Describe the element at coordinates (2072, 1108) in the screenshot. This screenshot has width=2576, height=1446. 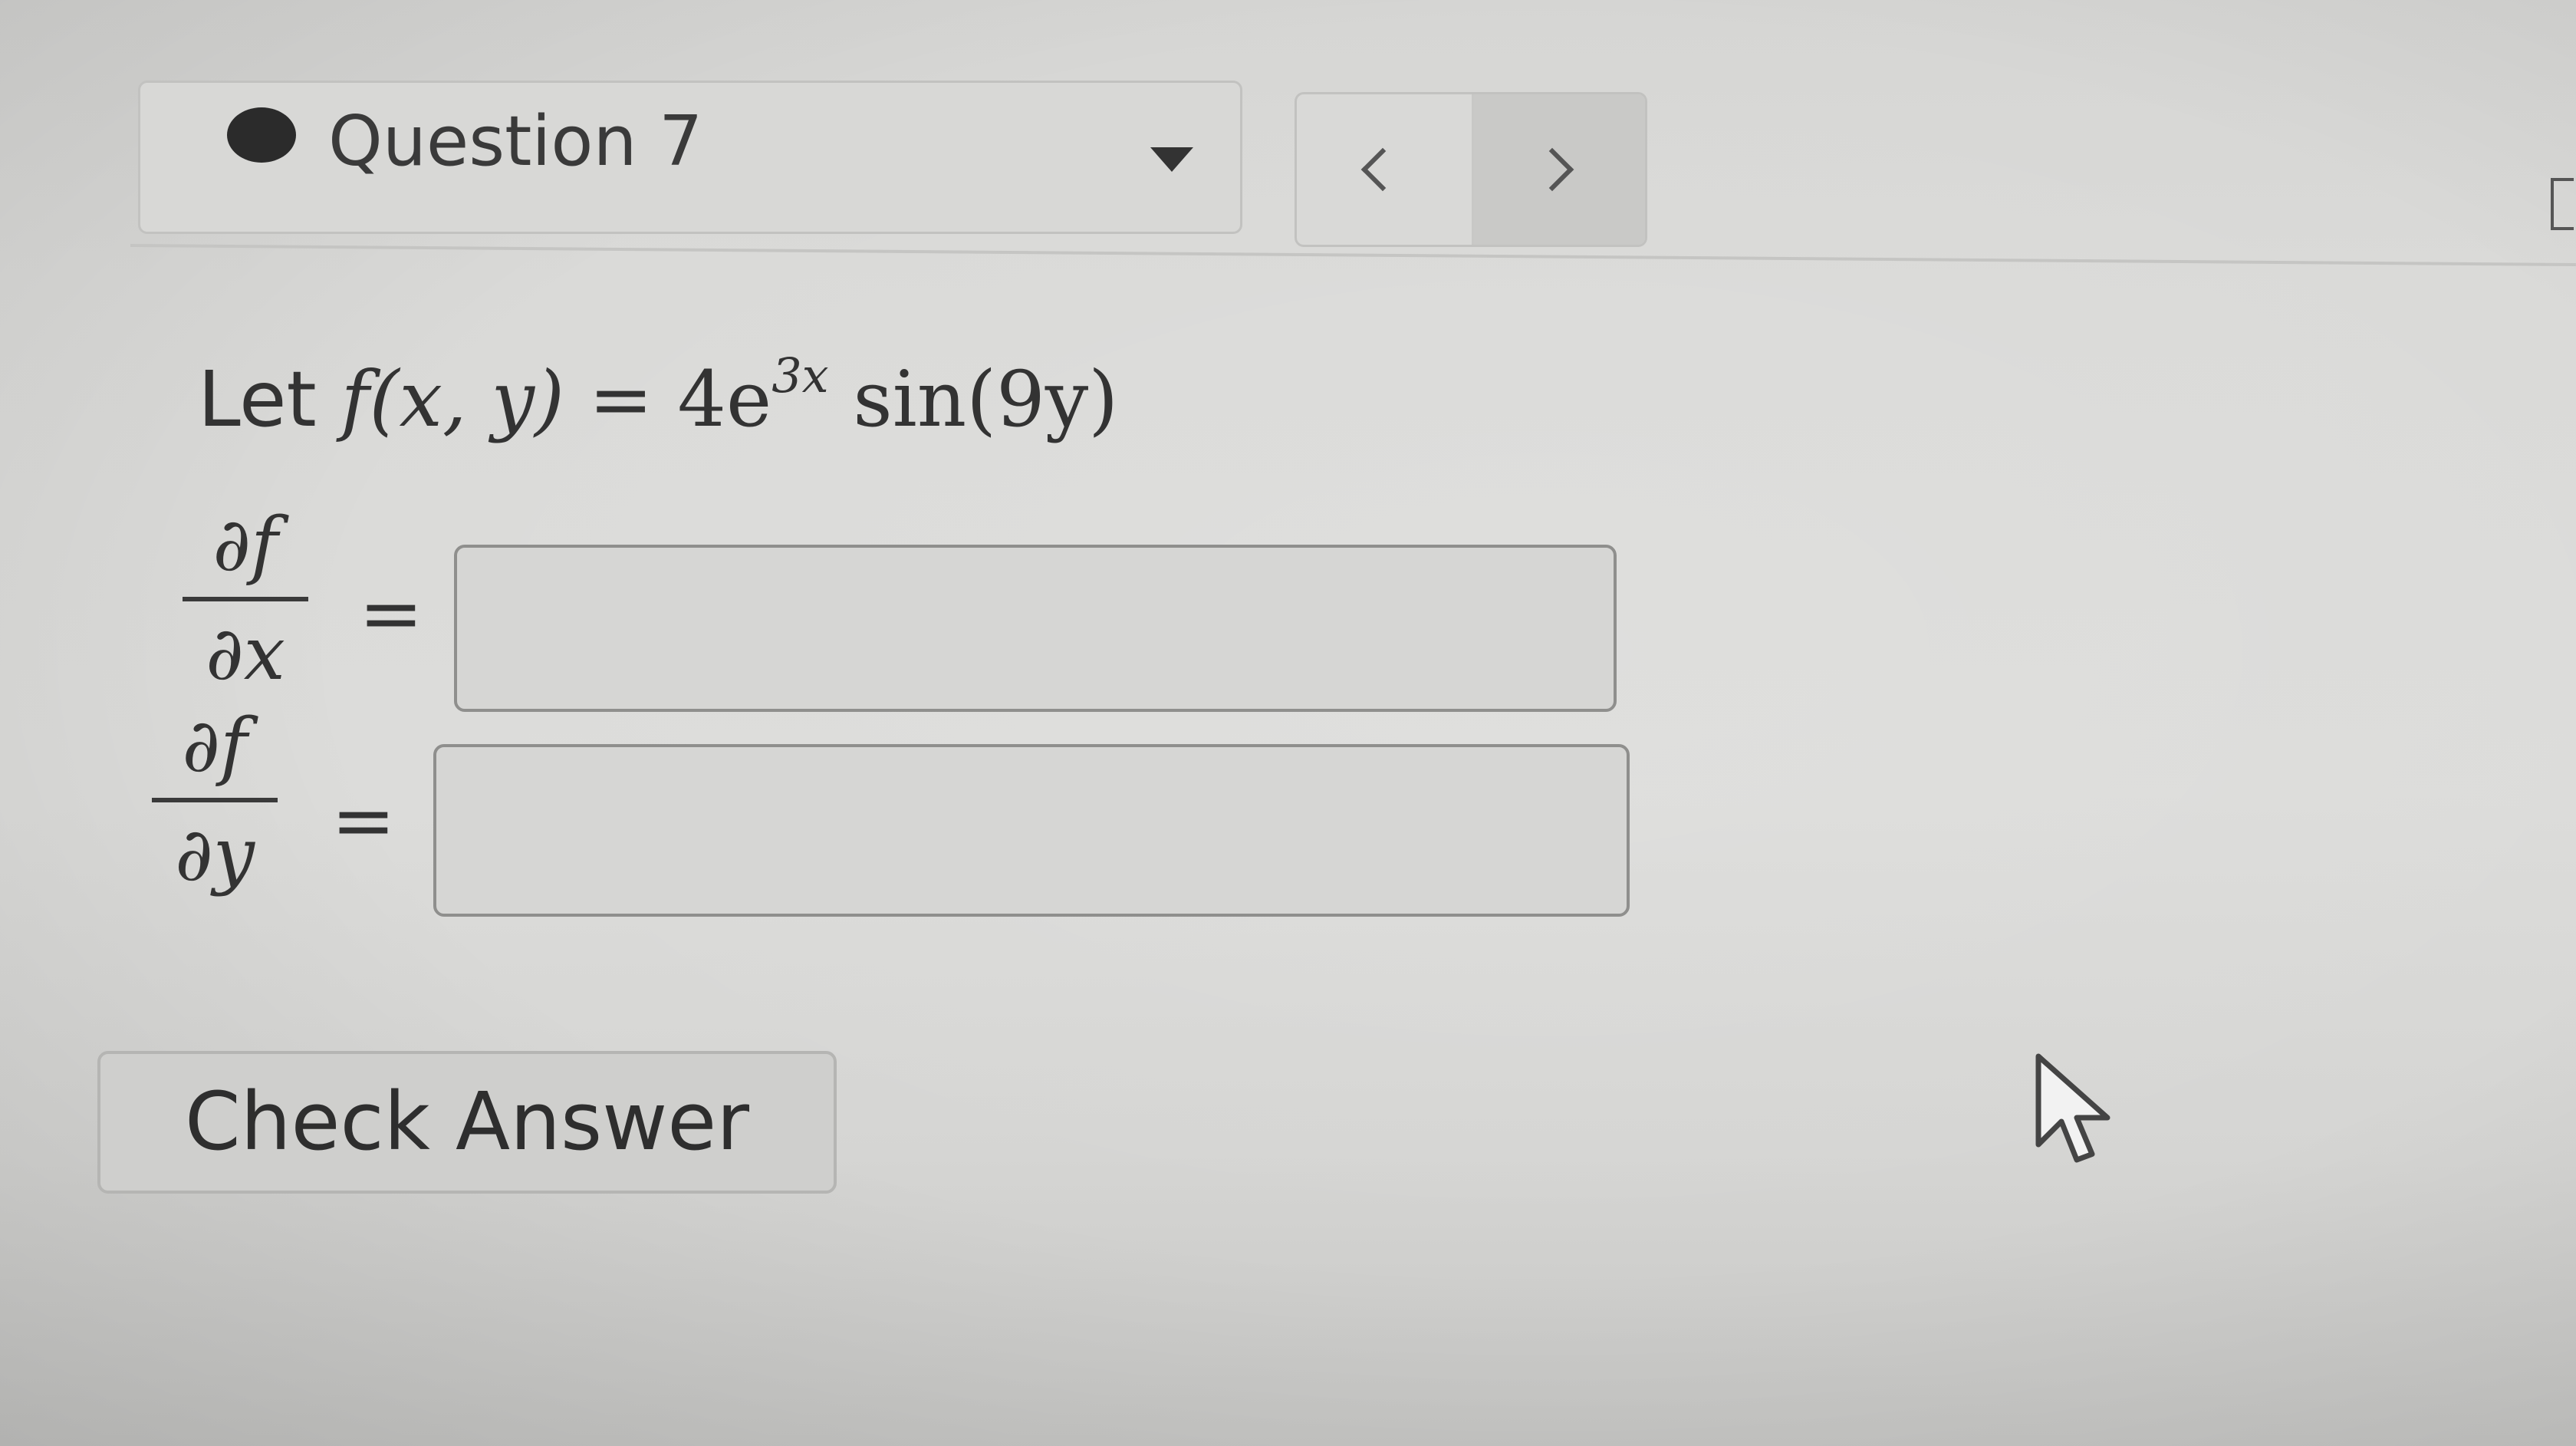
I see `mouse-pointer-icon` at that location.